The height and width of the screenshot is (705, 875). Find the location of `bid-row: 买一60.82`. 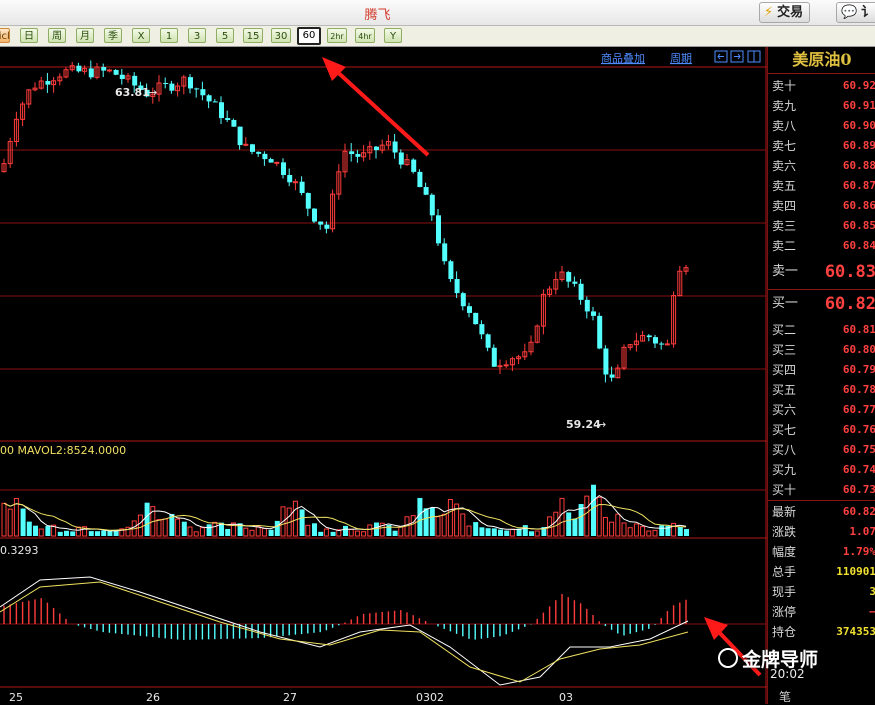

bid-row: 买一60.82 is located at coordinates (821, 304).